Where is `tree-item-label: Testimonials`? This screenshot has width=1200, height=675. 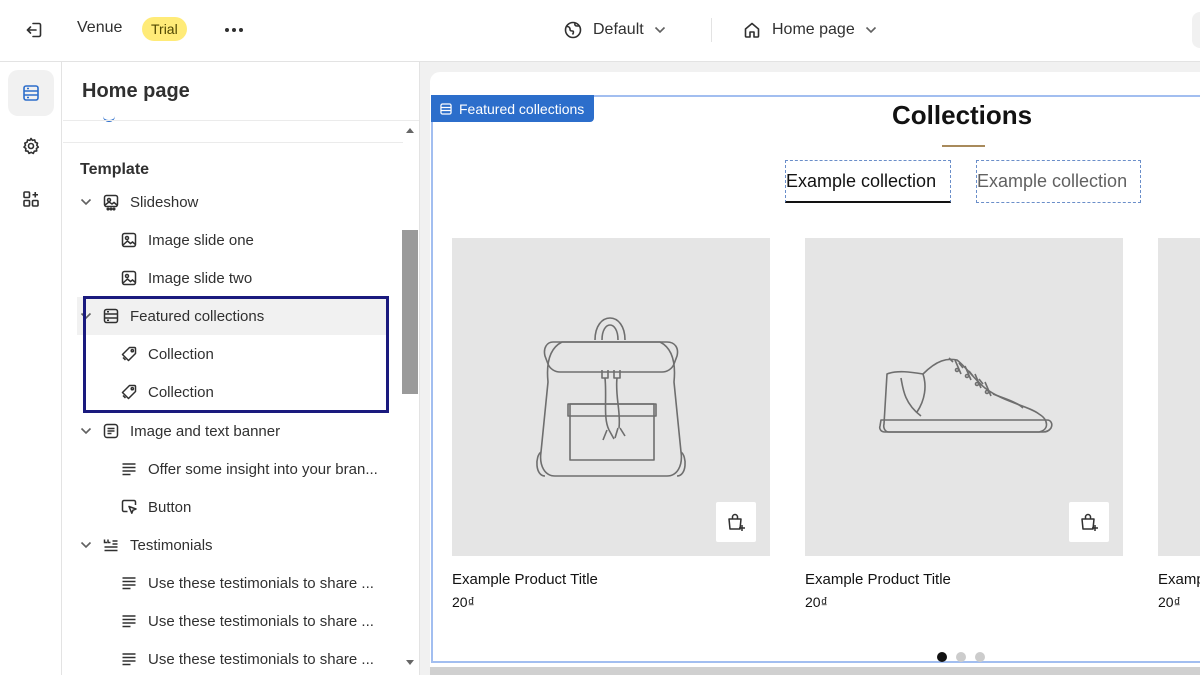 tree-item-label: Testimonials is located at coordinates (171, 545).